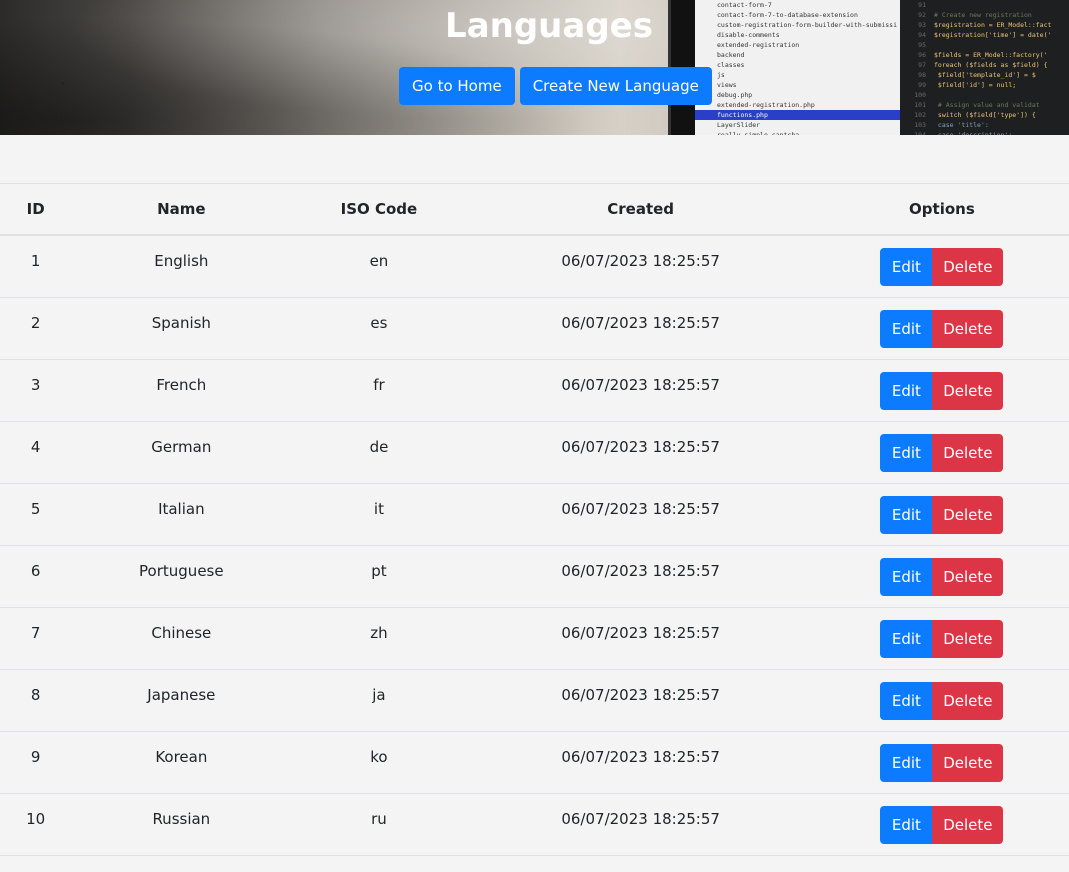 Image resolution: width=1069 pixels, height=872 pixels. Describe the element at coordinates (922, 85) in the screenshot. I see `code-line-number: 99` at that location.